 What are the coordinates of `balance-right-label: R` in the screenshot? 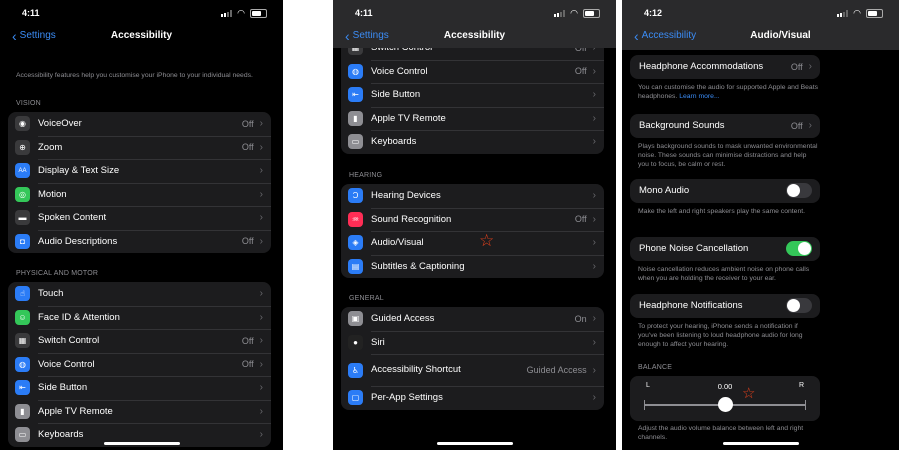 It's located at (801, 385).